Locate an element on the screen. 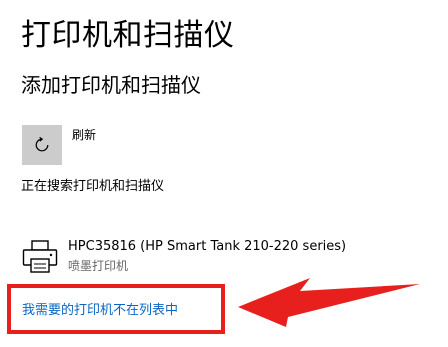 This screenshot has width=448, height=347. refresh-icon is located at coordinates (42, 144).